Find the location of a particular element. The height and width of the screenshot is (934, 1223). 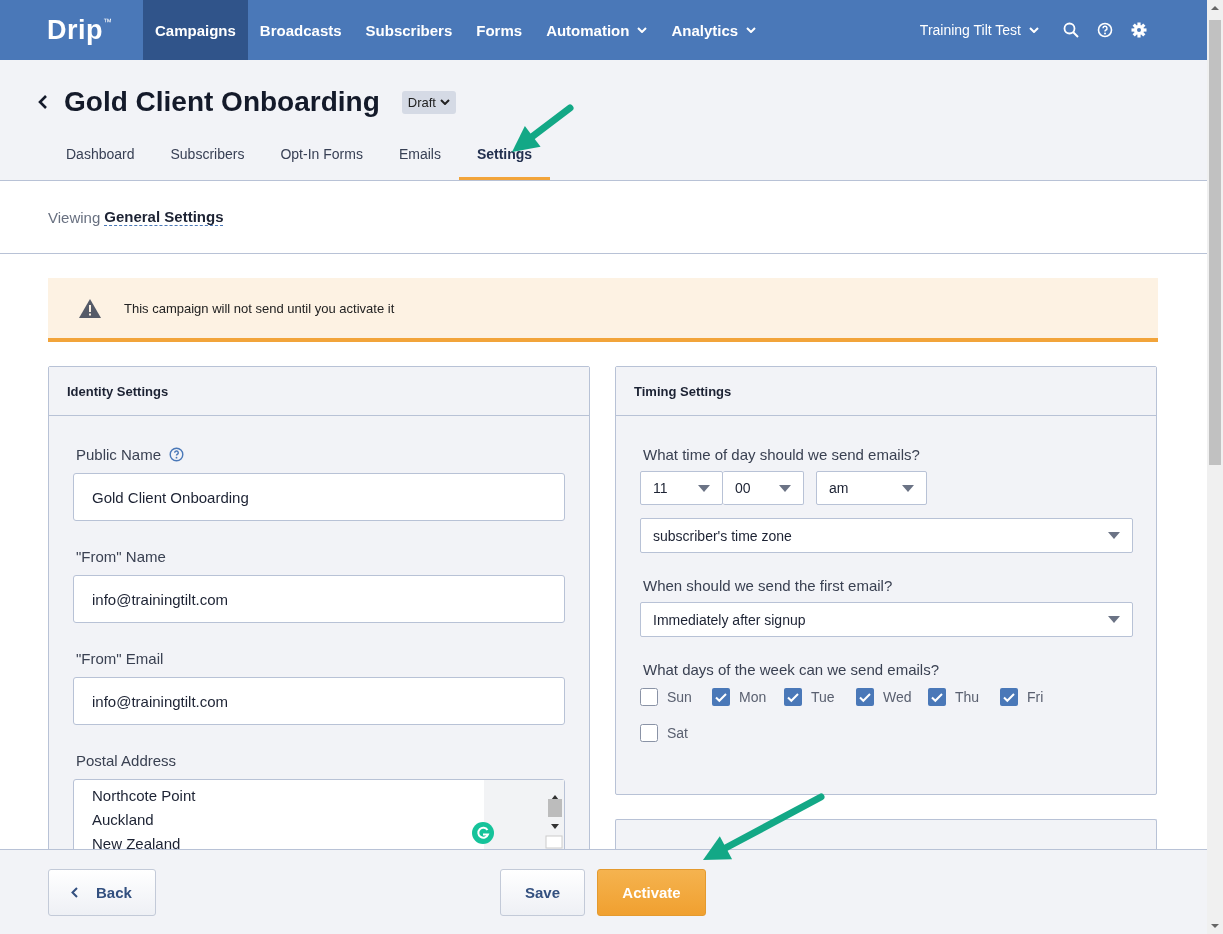

settings-view-selector: General Settings is located at coordinates (164, 217).